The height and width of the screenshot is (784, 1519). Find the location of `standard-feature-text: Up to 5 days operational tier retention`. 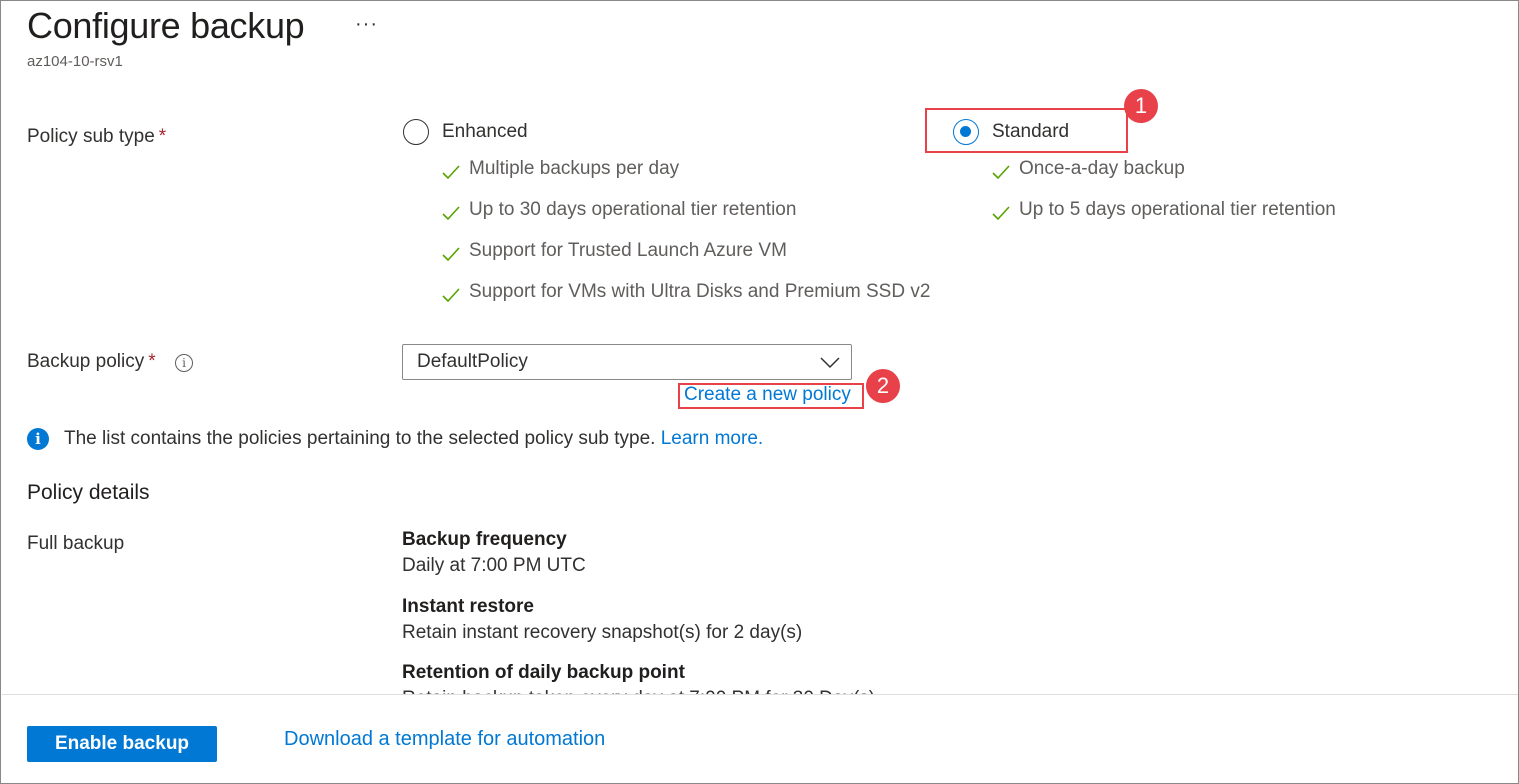

standard-feature-text: Up to 5 days operational tier retention is located at coordinates (1177, 209).